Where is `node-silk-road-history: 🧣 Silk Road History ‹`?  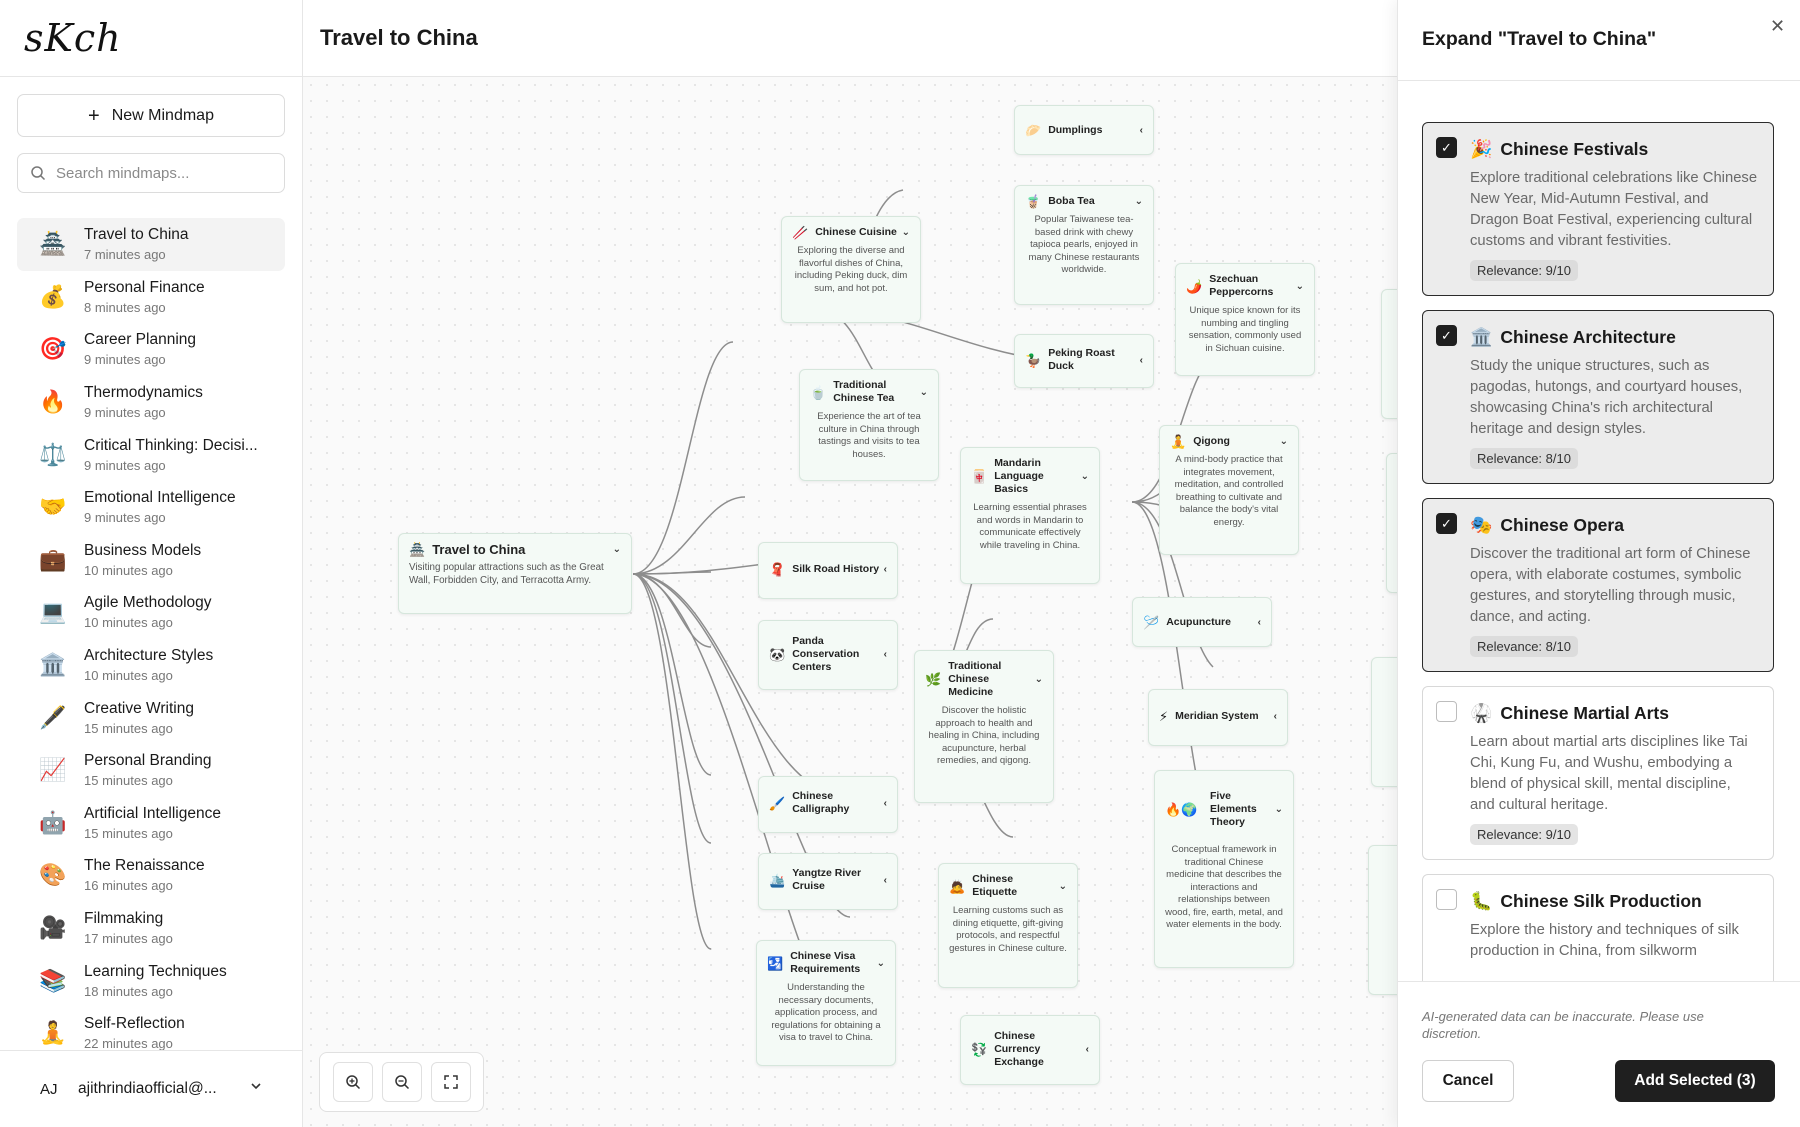 node-silk-road-history: 🧣 Silk Road History ‹ is located at coordinates (828, 570).